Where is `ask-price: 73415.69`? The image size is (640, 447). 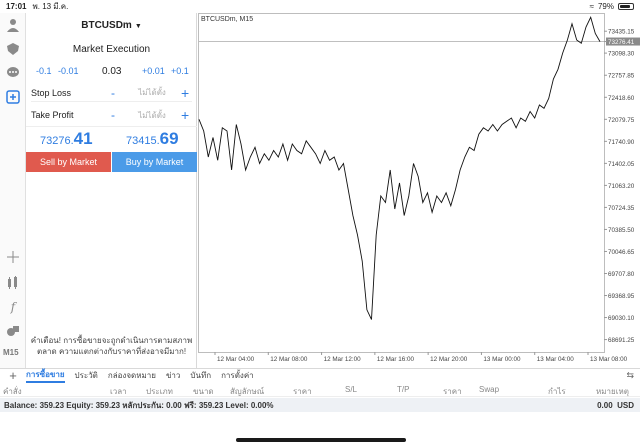 ask-price: 73415.69 is located at coordinates (152, 139).